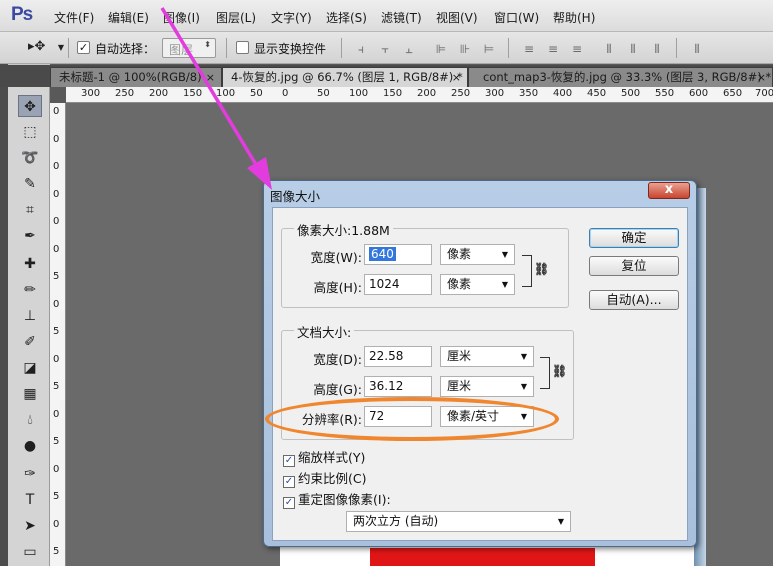  Describe the element at coordinates (30, 290) in the screenshot. I see `brush-tool-icon: ✏` at that location.